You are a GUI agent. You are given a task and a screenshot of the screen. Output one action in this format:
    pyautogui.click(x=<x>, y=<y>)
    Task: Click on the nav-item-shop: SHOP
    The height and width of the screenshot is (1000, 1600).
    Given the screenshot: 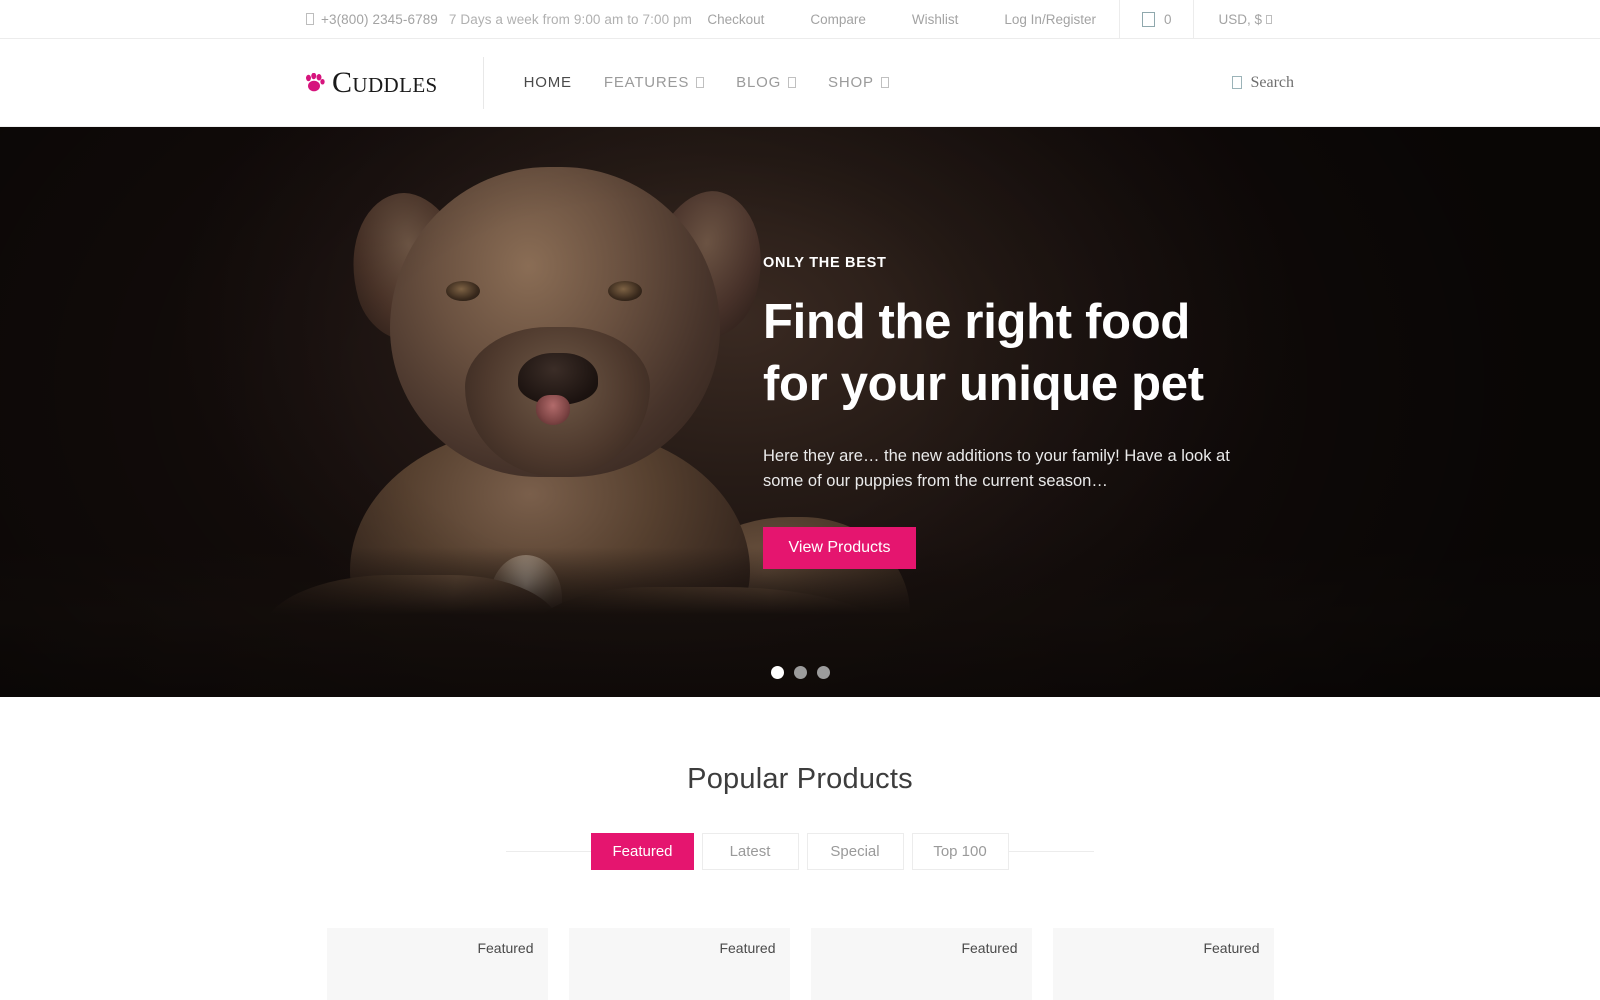 What is the action you would take?
    pyautogui.click(x=858, y=82)
    